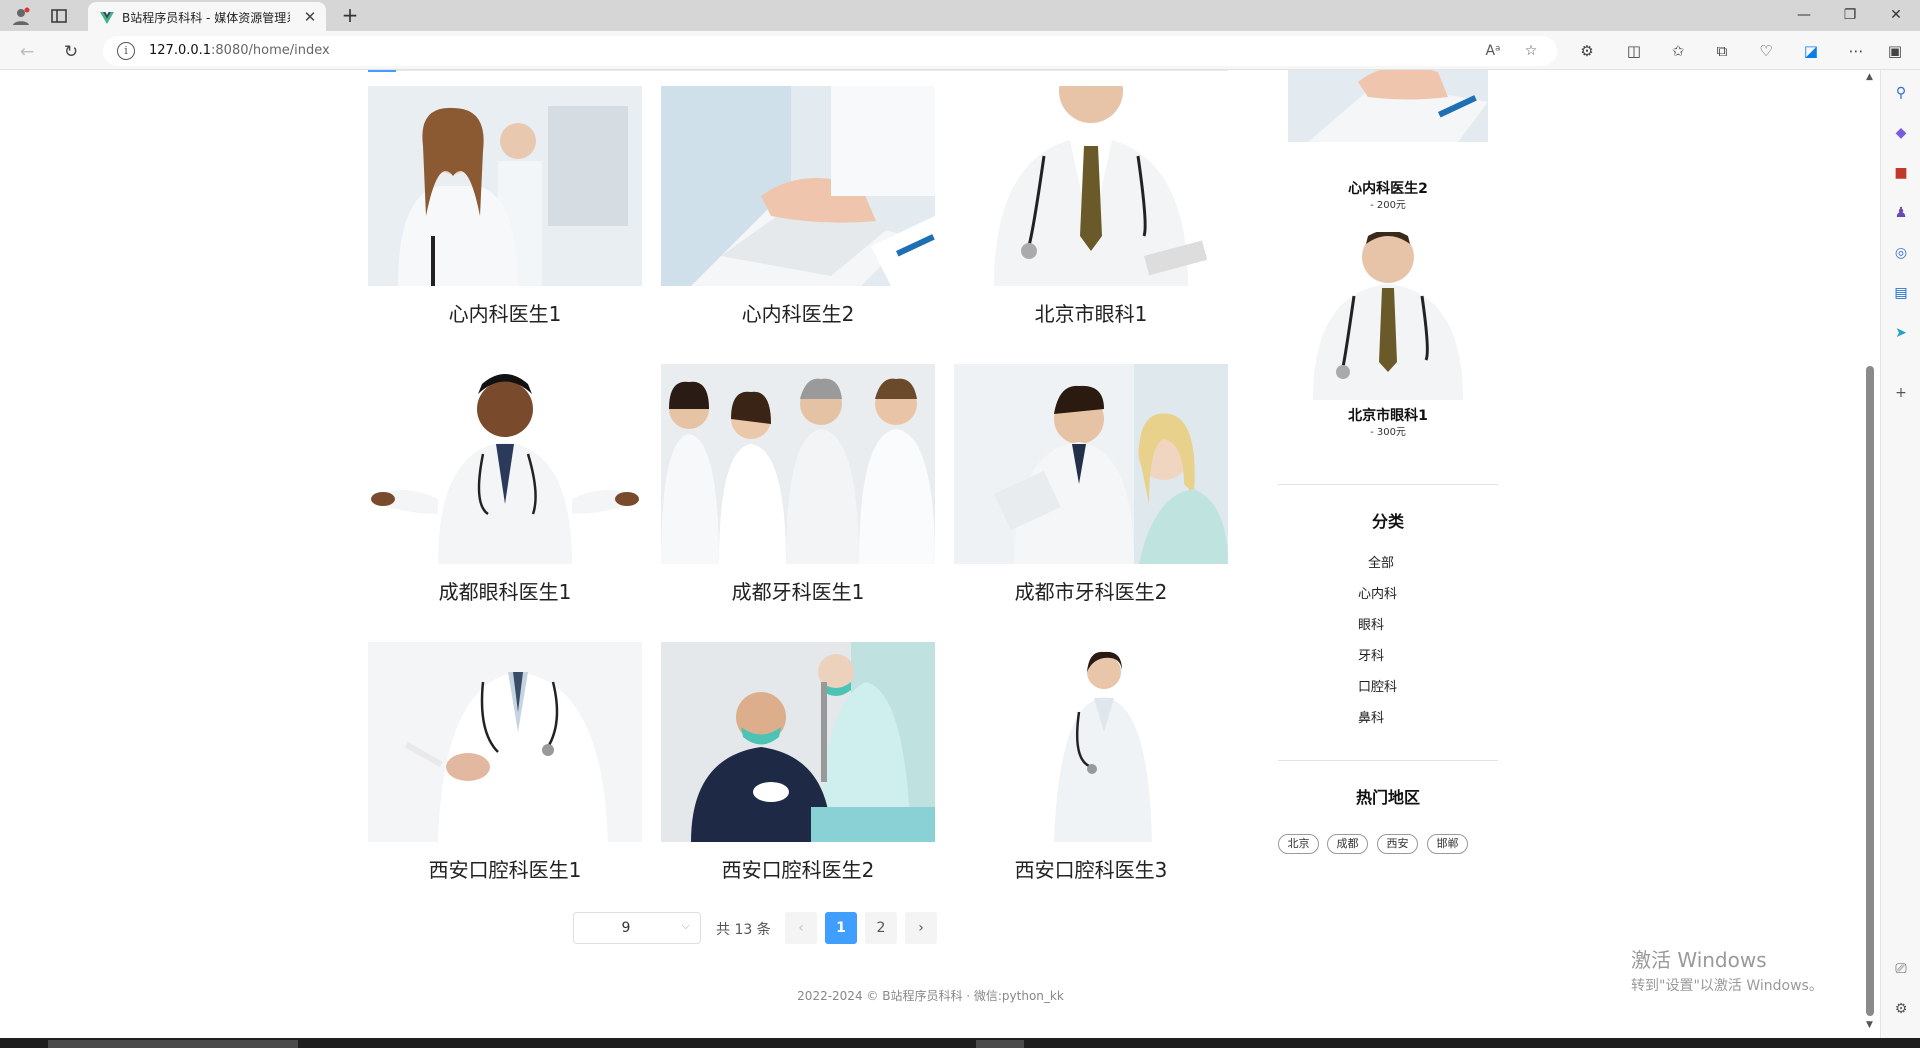  I want to click on shopping-tag-icon: ◆, so click(1901, 133).